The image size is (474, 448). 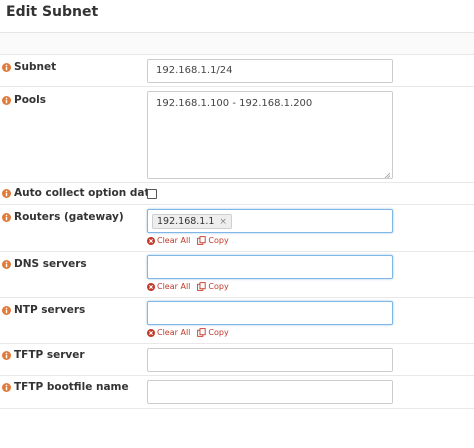 What do you see at coordinates (85, 193) in the screenshot?
I see `auto-collect-label-text: Auto collect option data` at bounding box center [85, 193].